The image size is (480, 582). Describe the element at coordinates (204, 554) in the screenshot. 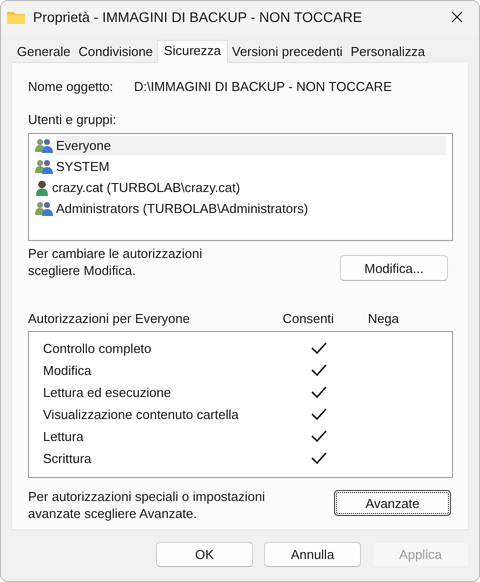

I see `ok-button: OK` at that location.